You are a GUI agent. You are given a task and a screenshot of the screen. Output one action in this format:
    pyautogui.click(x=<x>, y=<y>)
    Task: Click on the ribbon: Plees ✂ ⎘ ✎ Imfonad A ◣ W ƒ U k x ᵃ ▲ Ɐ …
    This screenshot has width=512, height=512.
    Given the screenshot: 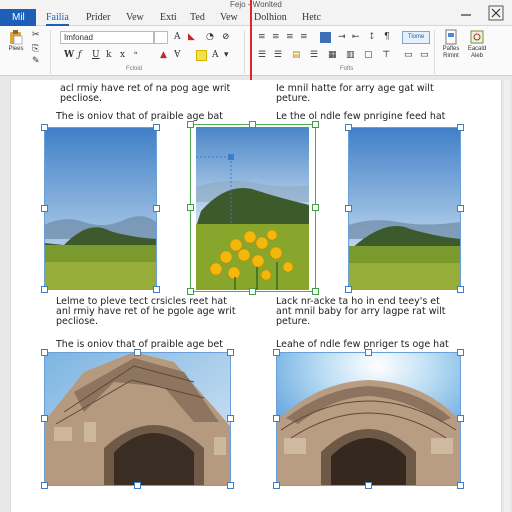 What is the action you would take?
    pyautogui.click(x=256, y=51)
    